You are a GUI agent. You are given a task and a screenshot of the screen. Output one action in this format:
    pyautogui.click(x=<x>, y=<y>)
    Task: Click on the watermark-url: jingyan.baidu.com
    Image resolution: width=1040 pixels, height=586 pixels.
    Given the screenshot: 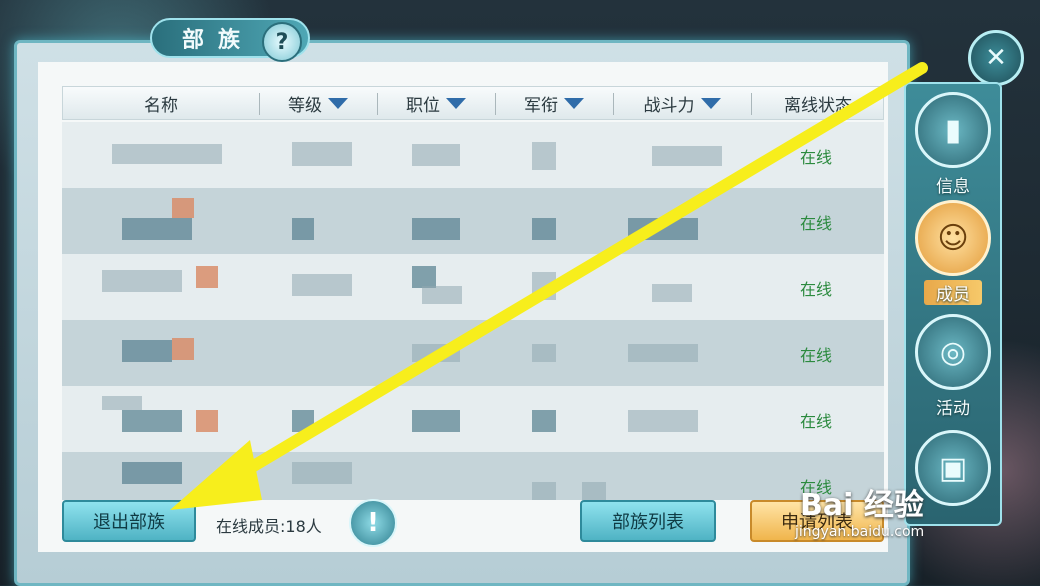 What is the action you would take?
    pyautogui.click(x=860, y=532)
    